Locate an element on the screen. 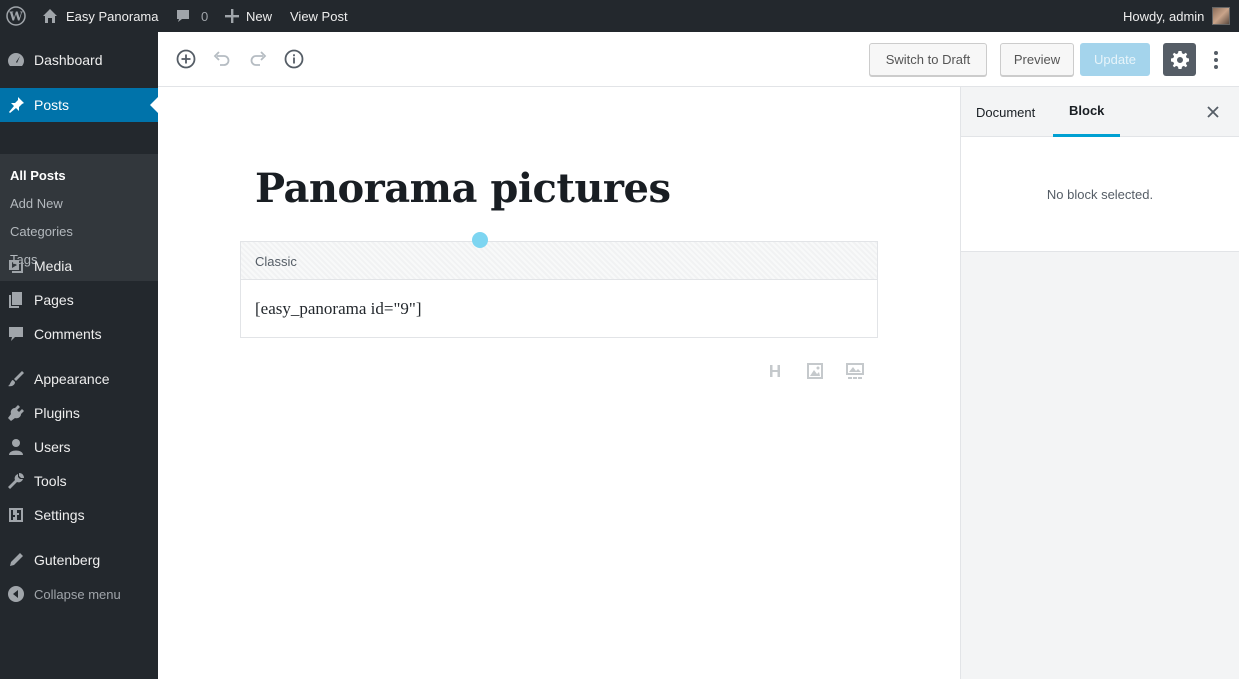  add-block-icon is located at coordinates (186, 59).